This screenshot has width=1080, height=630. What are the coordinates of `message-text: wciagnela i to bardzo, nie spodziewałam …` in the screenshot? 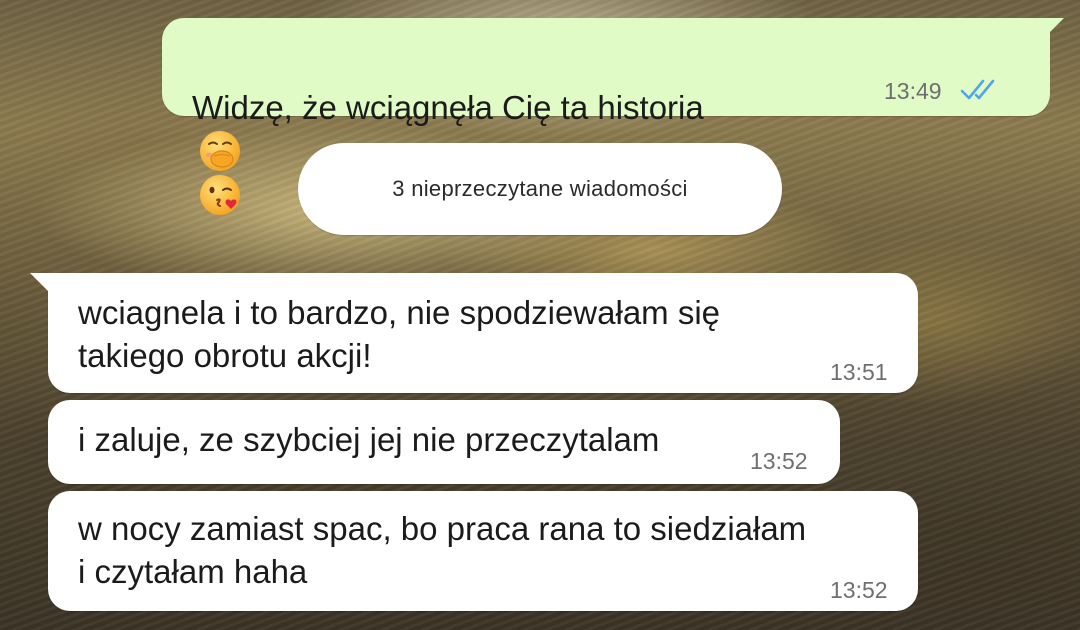 It's located at (399, 334).